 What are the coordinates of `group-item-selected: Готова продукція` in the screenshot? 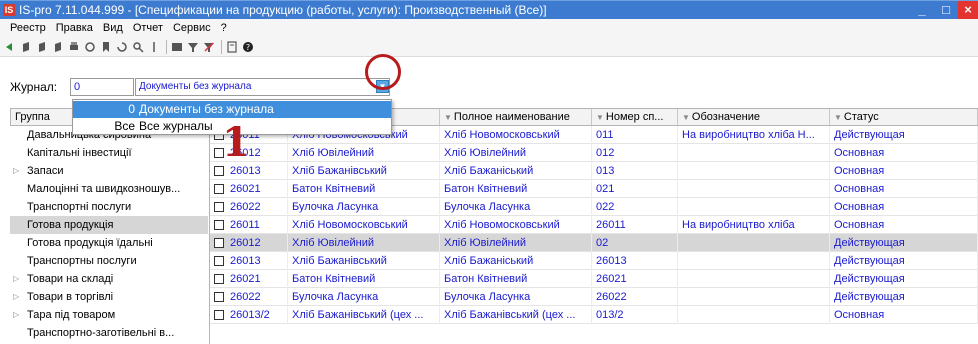 It's located at (109, 225).